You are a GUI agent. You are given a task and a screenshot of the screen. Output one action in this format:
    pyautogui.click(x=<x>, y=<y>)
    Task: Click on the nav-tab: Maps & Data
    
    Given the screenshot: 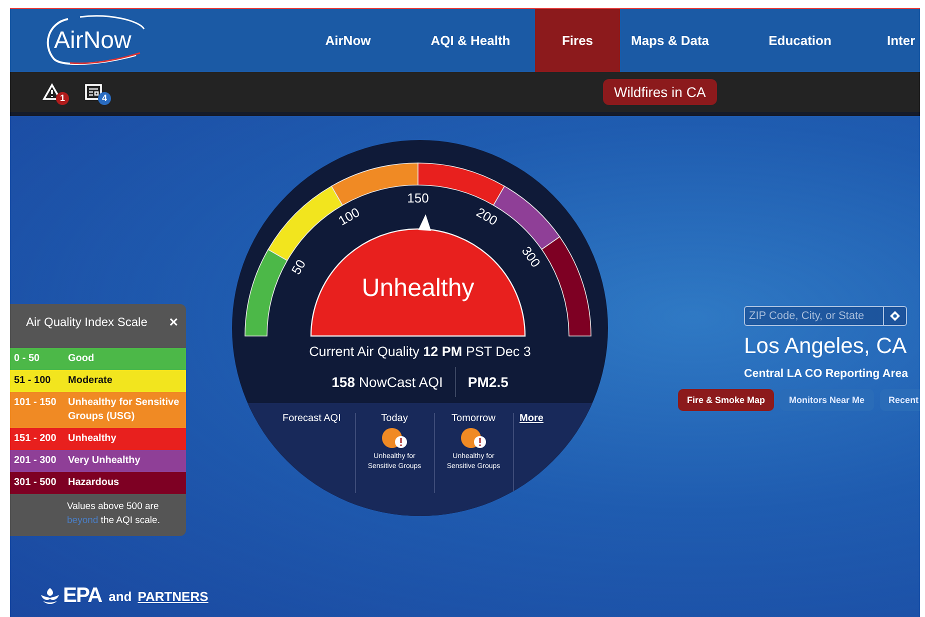 What is the action you would take?
    pyautogui.click(x=670, y=40)
    